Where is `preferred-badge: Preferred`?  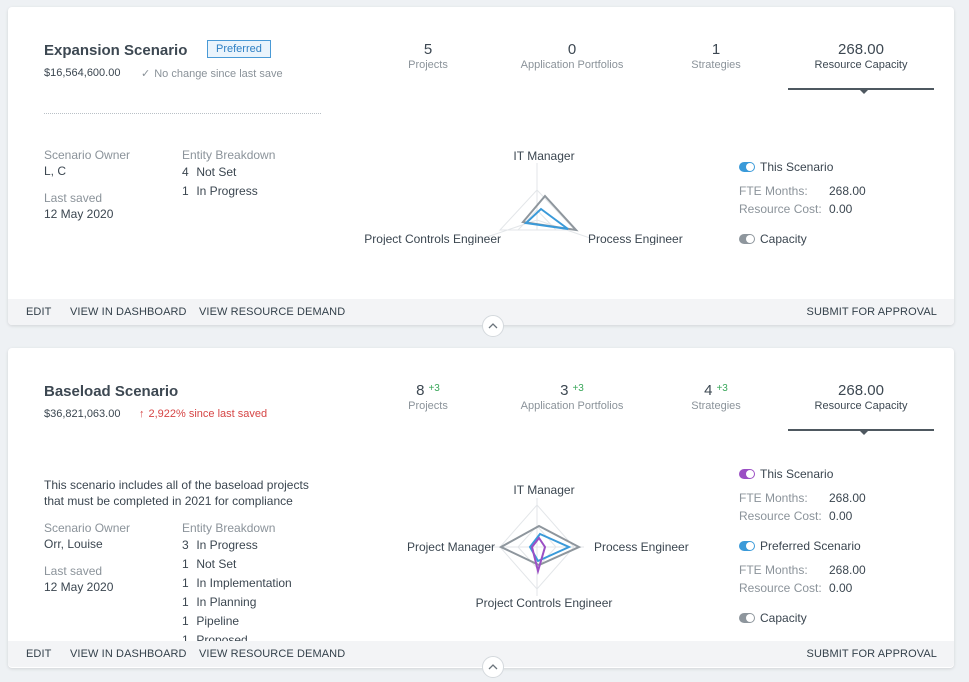
preferred-badge: Preferred is located at coordinates (239, 49).